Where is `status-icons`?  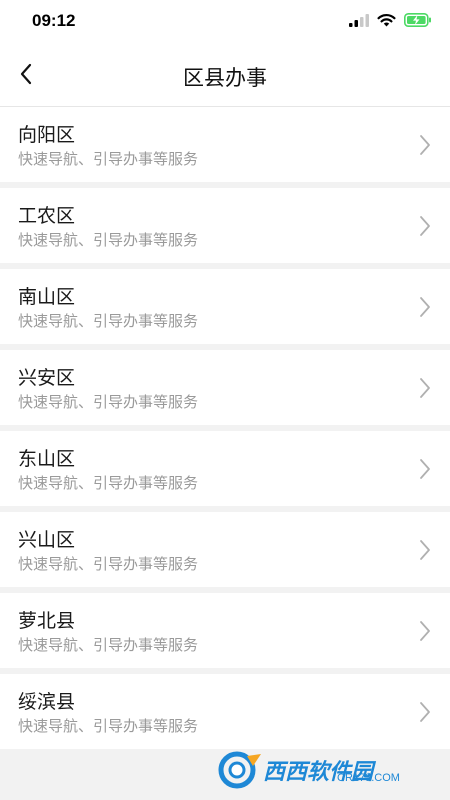
status-icons is located at coordinates (390, 20).